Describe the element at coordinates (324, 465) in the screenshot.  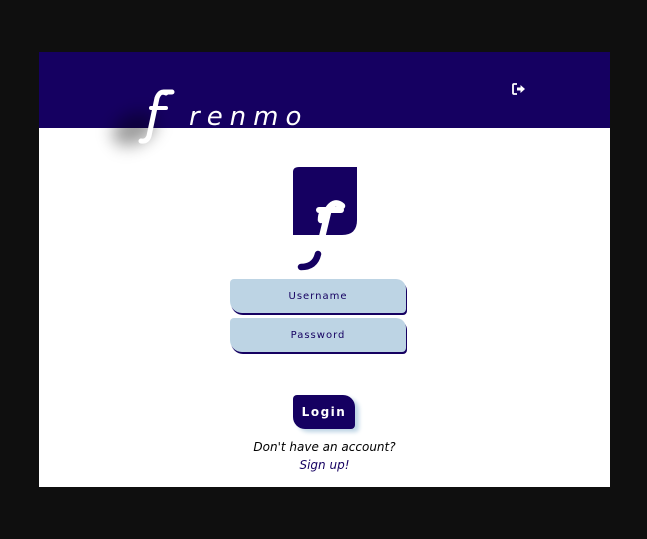
I see `signup-link: Sign up!` at that location.